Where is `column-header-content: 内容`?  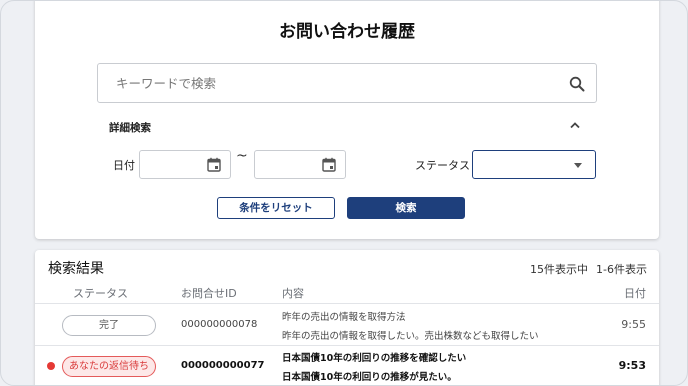 column-header-content: 内容 is located at coordinates (293, 293).